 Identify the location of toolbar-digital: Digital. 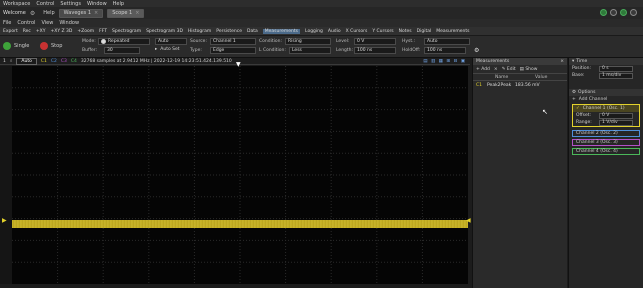
(424, 31).